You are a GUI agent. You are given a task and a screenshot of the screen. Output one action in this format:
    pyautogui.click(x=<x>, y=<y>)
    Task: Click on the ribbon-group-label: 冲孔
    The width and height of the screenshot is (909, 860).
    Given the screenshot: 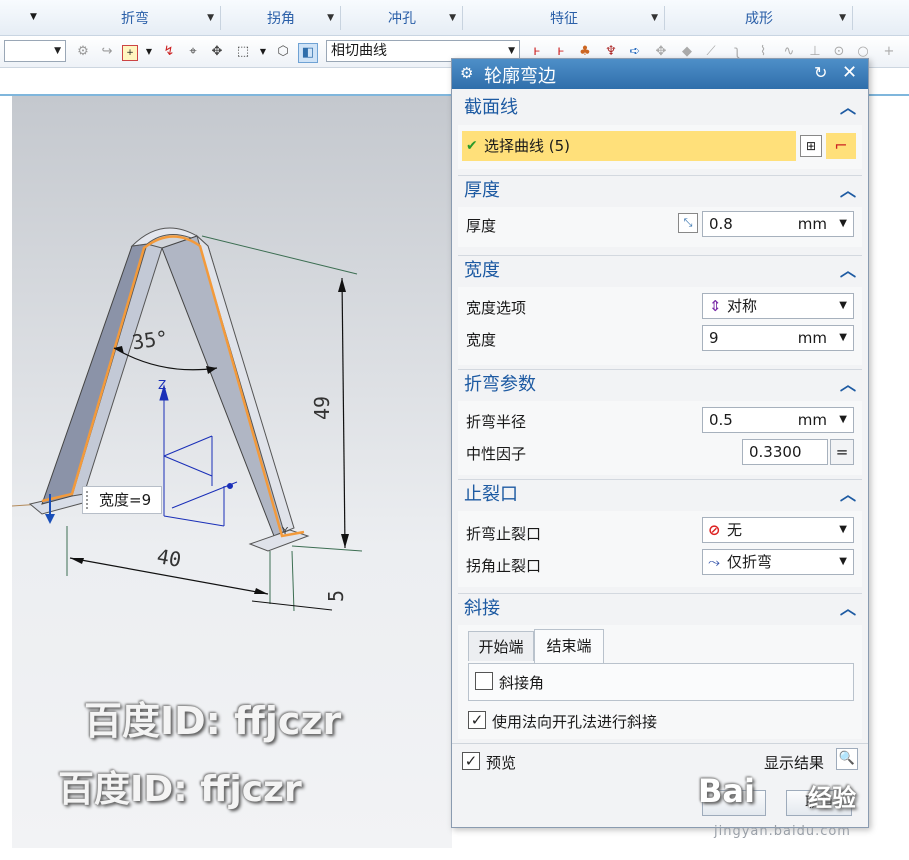 What is the action you would take?
    pyautogui.click(x=402, y=19)
    